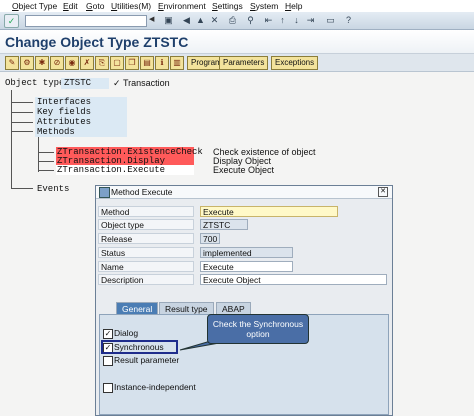  I want to click on command-history-icon: ◀, so click(153, 20).